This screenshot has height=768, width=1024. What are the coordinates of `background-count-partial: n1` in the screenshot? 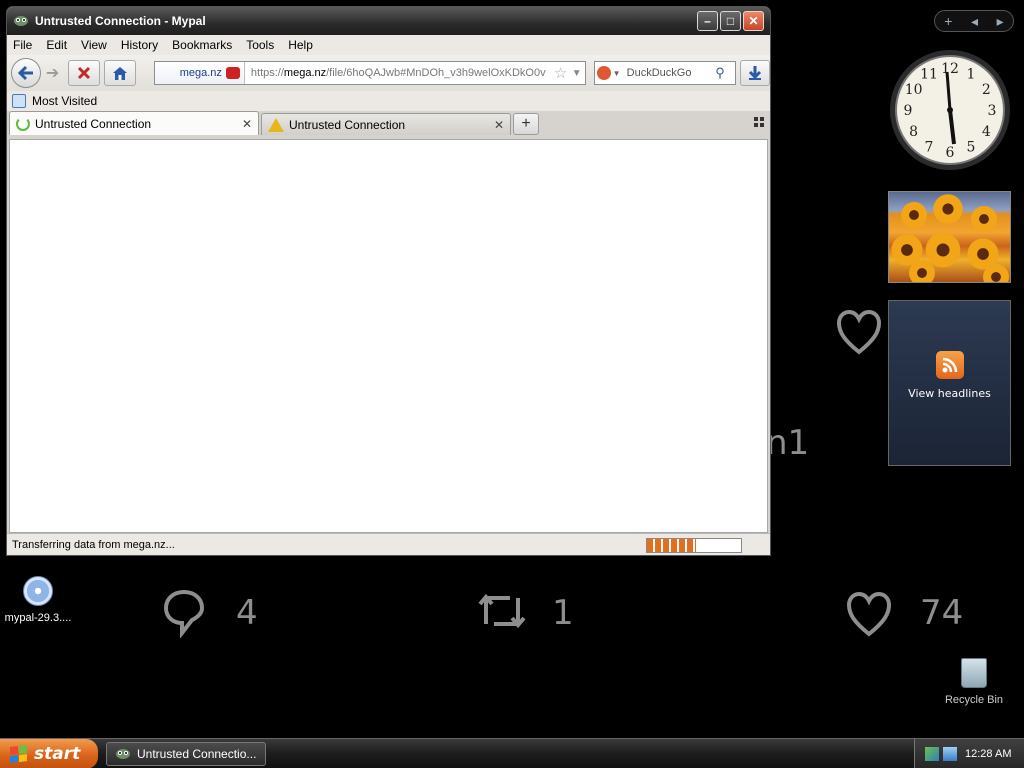 It's located at (788, 443).